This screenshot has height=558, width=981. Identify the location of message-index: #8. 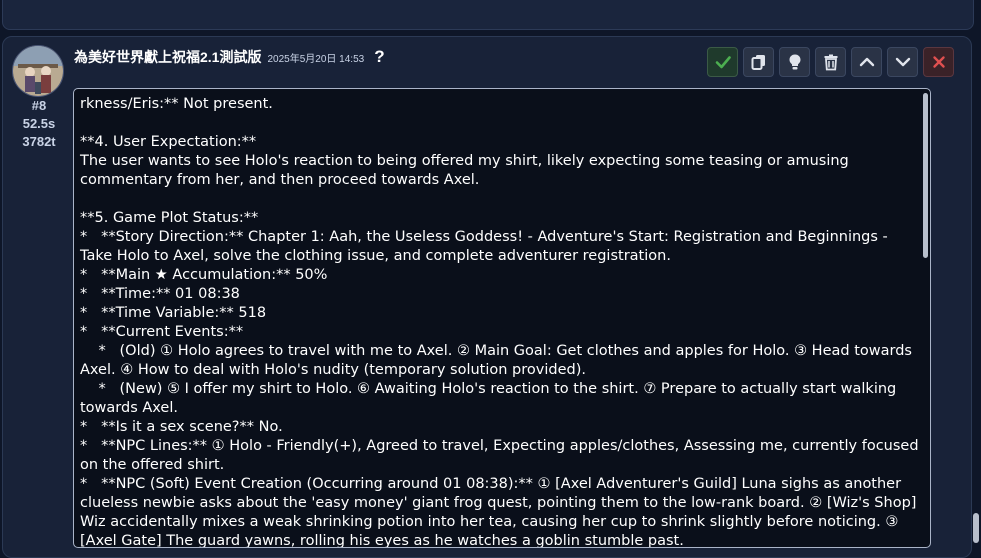
(39, 105).